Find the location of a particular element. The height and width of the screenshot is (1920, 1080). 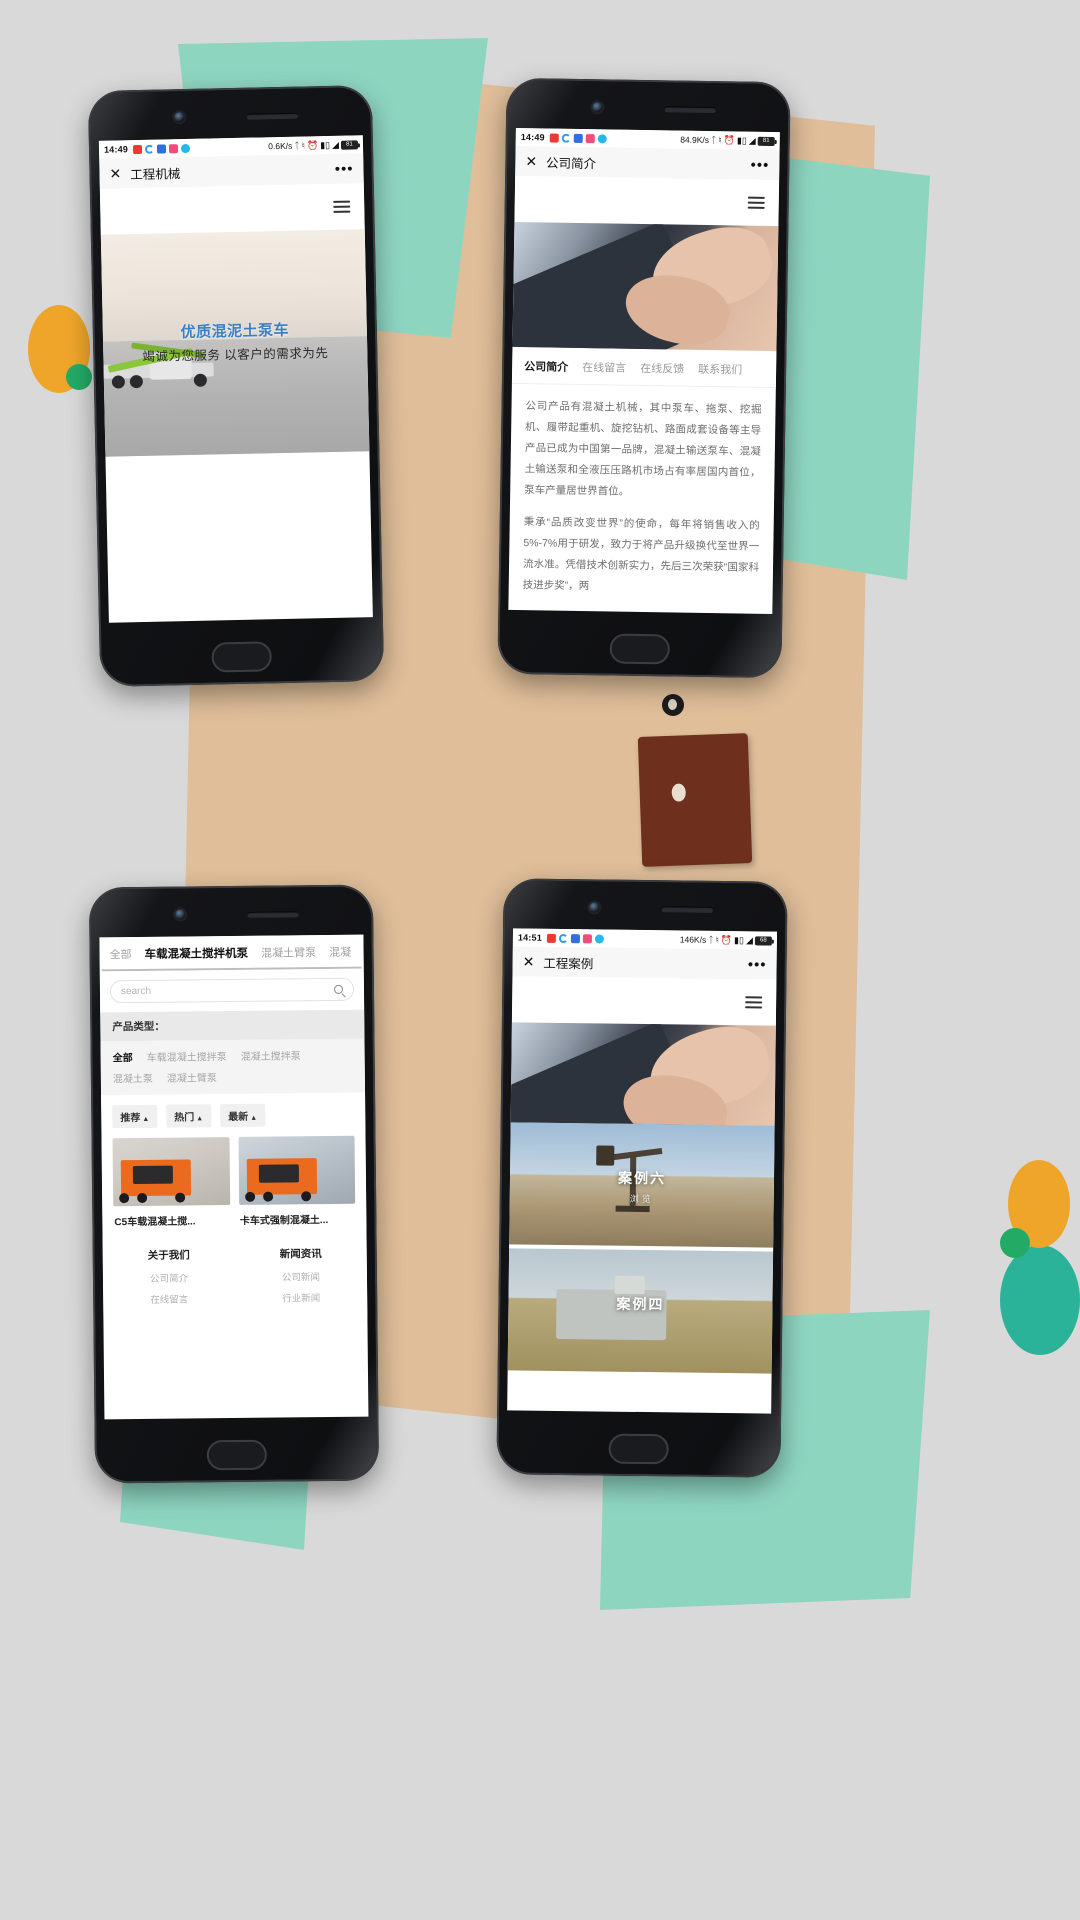

cat-tab-concrete: 混凝 is located at coordinates (340, 952).